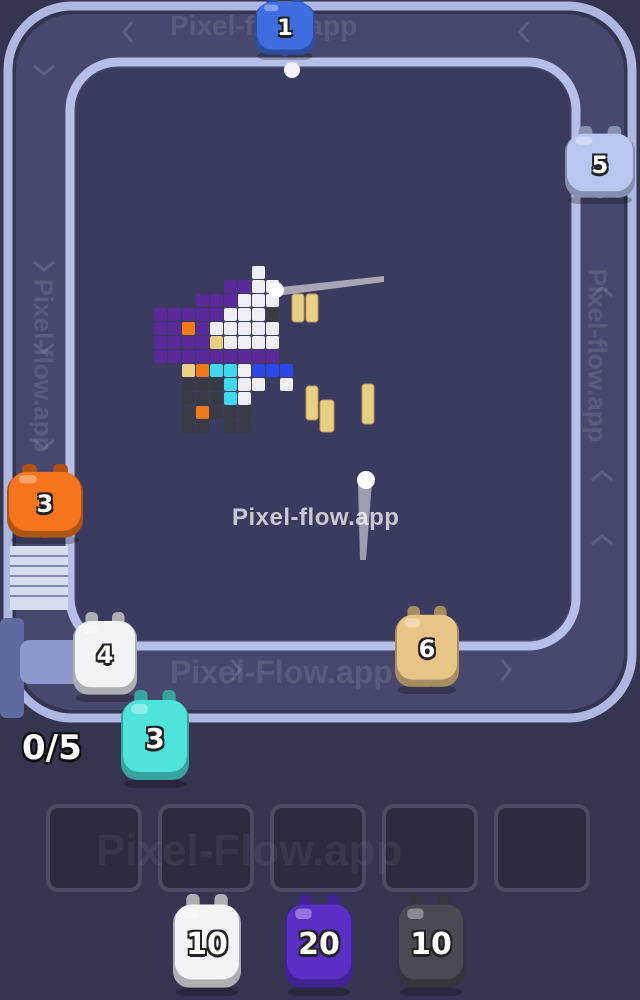 The image size is (640, 1000). I want to click on watermark-center: Pixel-flow.app, so click(316, 517).